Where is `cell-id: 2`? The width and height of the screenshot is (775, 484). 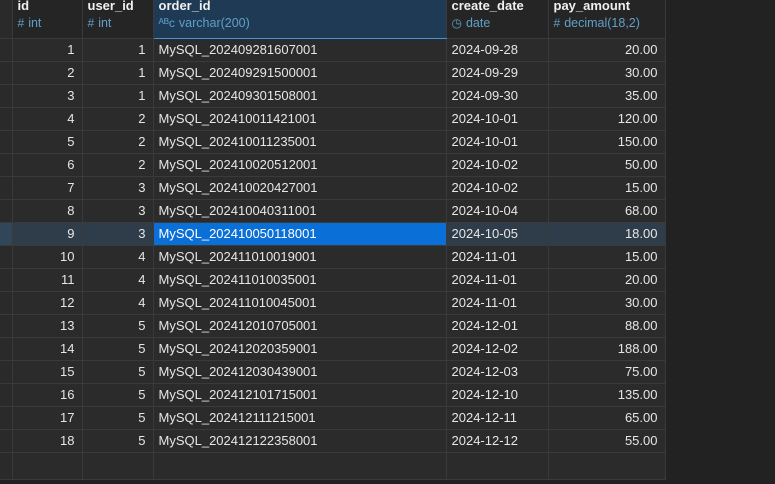
cell-id: 2 is located at coordinates (47, 73).